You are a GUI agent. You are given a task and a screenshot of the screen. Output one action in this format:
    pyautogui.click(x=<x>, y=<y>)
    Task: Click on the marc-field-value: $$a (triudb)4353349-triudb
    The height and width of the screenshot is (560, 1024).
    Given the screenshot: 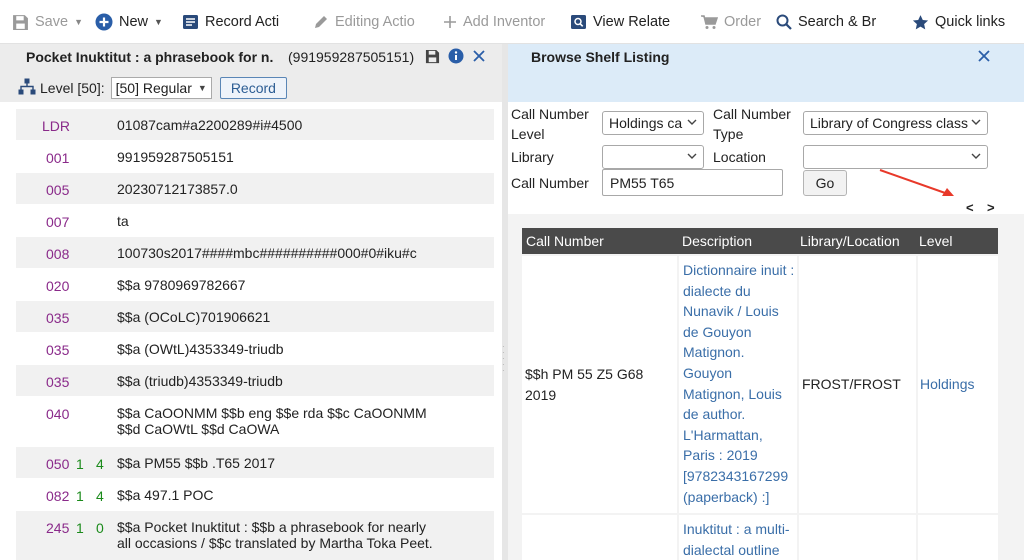 What is the action you would take?
    pyautogui.click(x=200, y=381)
    